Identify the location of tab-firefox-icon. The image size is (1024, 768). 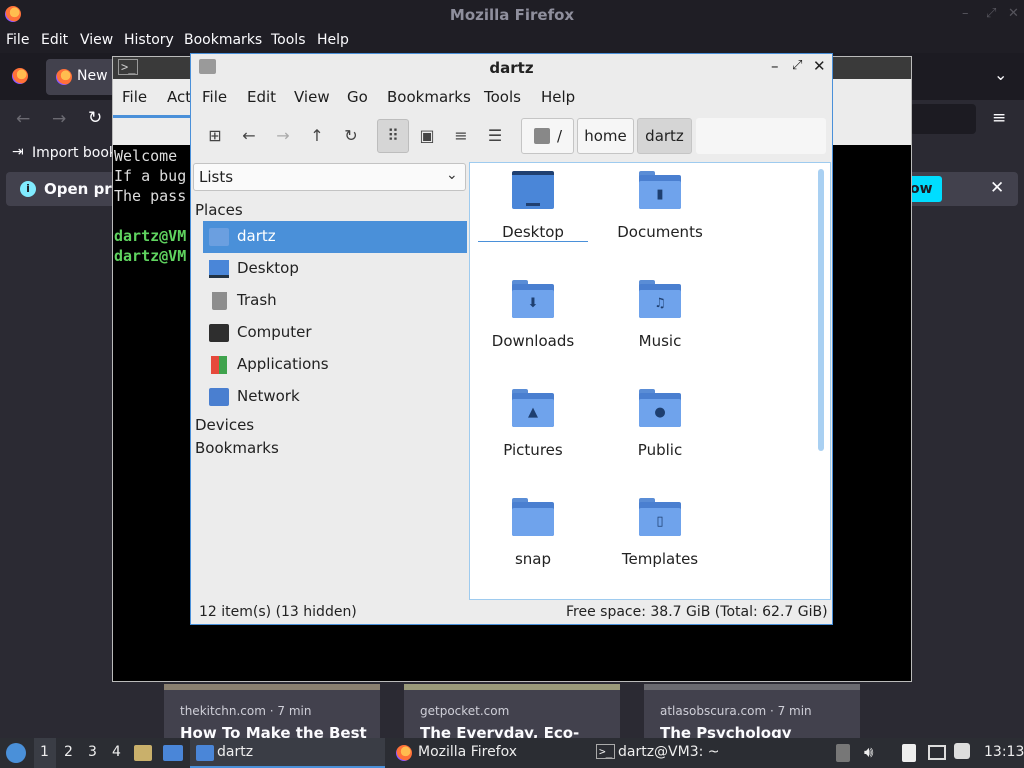
(64, 77).